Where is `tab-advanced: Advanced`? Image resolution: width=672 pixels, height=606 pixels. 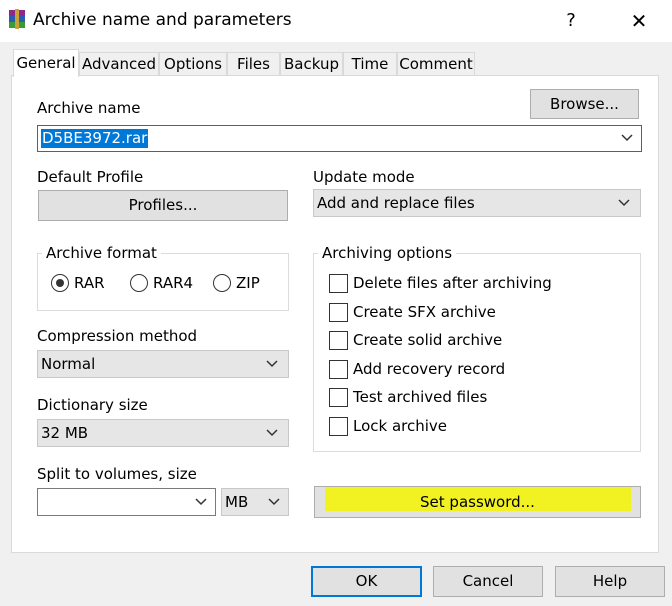 tab-advanced: Advanced is located at coordinates (119, 63).